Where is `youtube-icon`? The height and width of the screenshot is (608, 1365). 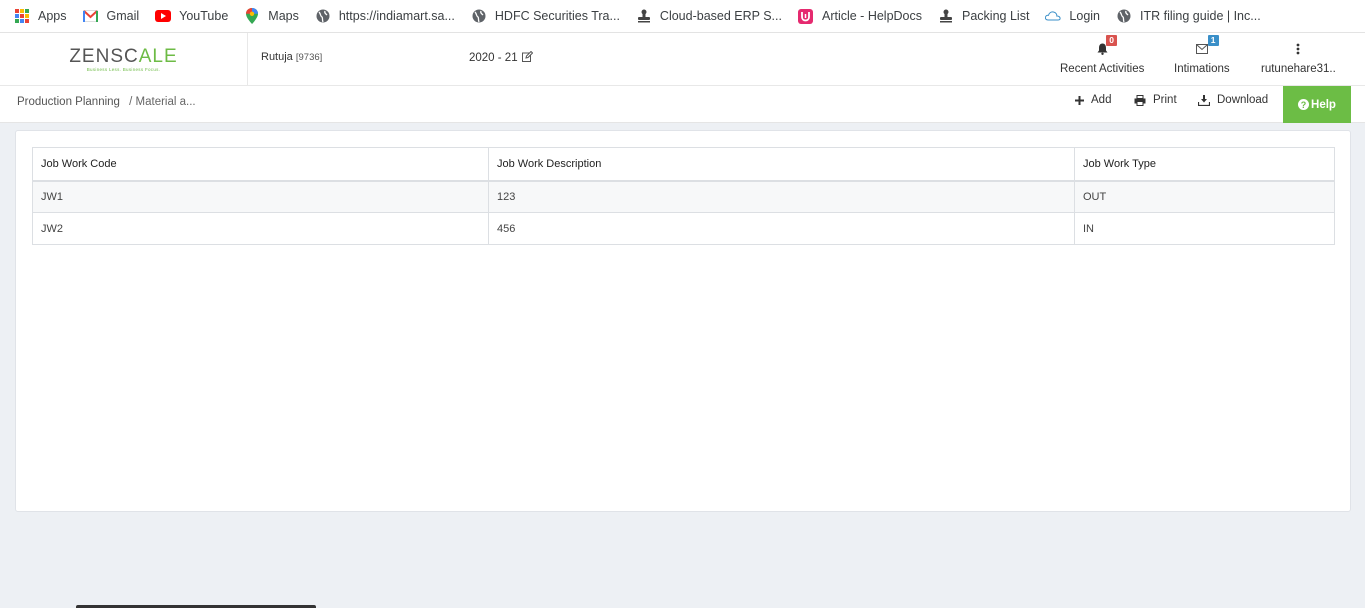
youtube-icon is located at coordinates (163, 16).